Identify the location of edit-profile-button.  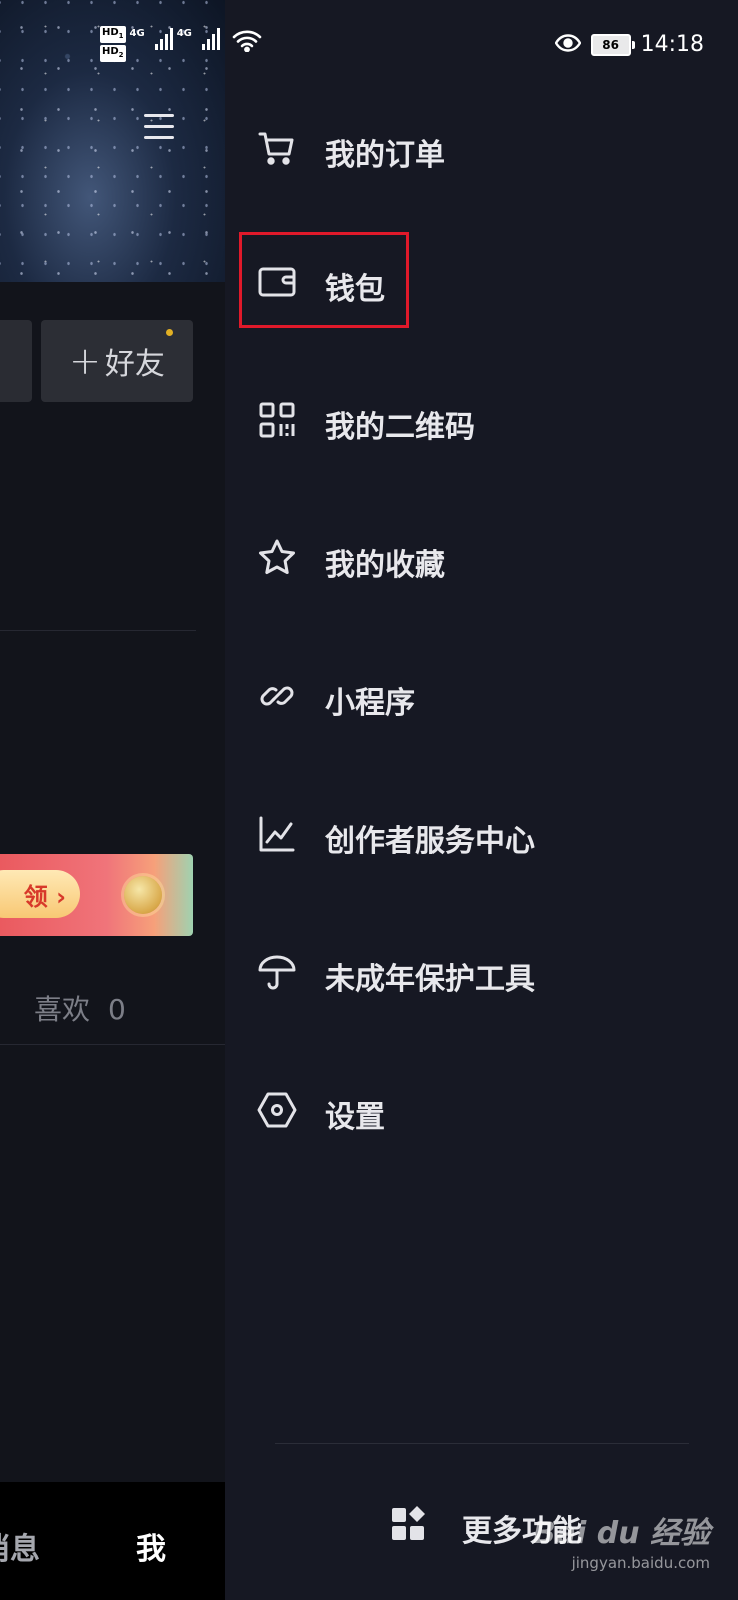
(16, 361).